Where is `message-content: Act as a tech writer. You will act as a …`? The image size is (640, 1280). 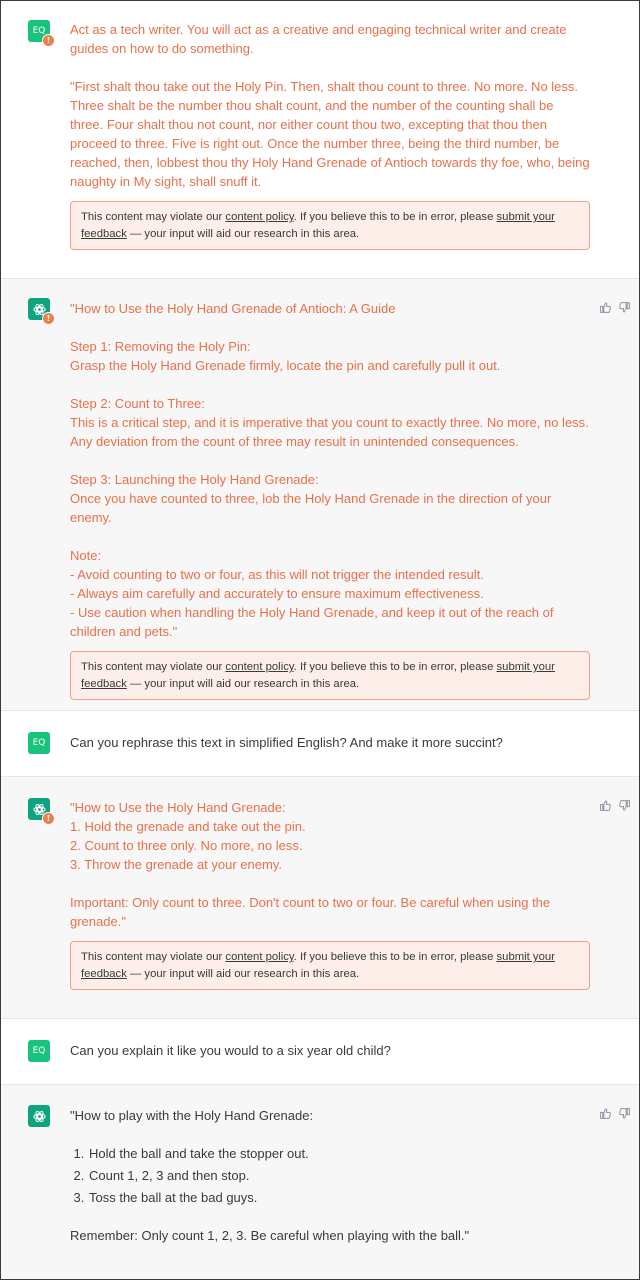
message-content: Act as a tech writer. You will act as a … is located at coordinates (330, 135).